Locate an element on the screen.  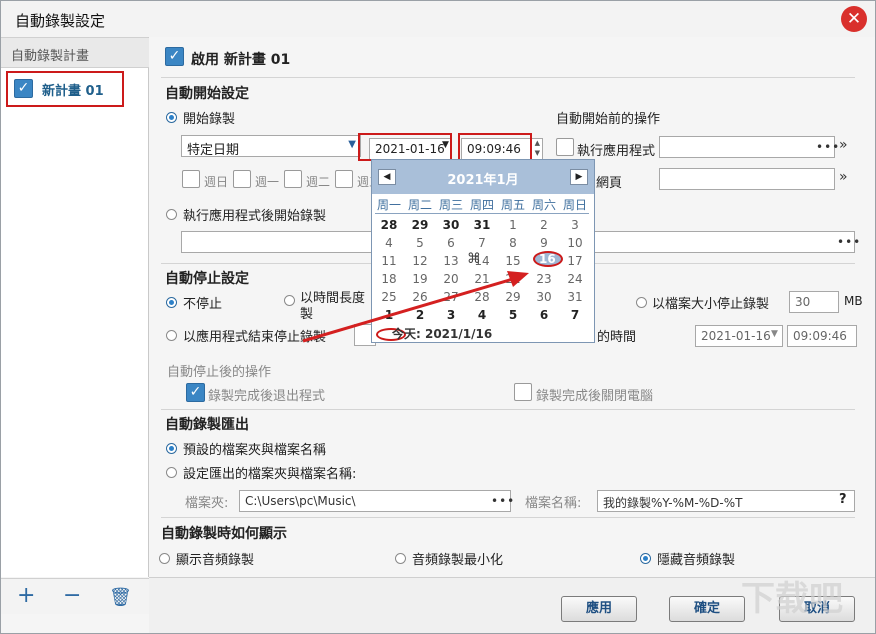
filename-input: 我的錄製%Y-%M-%D-%T is located at coordinates (726, 501).